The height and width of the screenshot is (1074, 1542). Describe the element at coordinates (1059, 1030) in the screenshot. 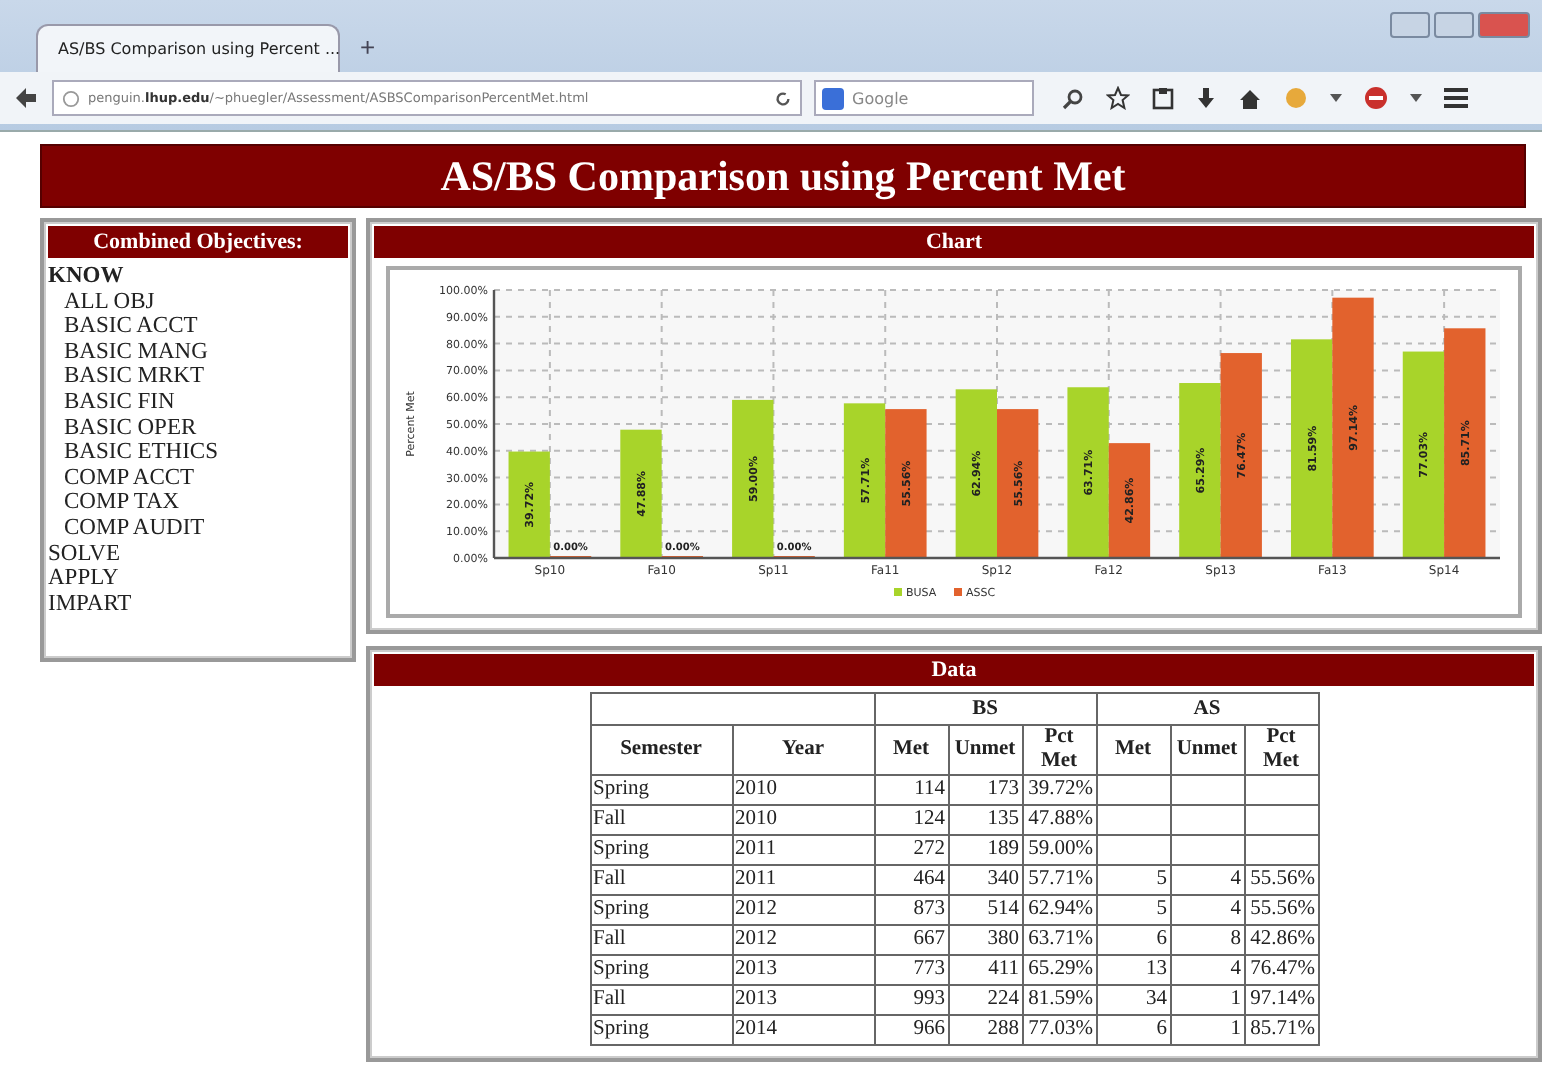

I see `table-cell: 77.03%` at that location.